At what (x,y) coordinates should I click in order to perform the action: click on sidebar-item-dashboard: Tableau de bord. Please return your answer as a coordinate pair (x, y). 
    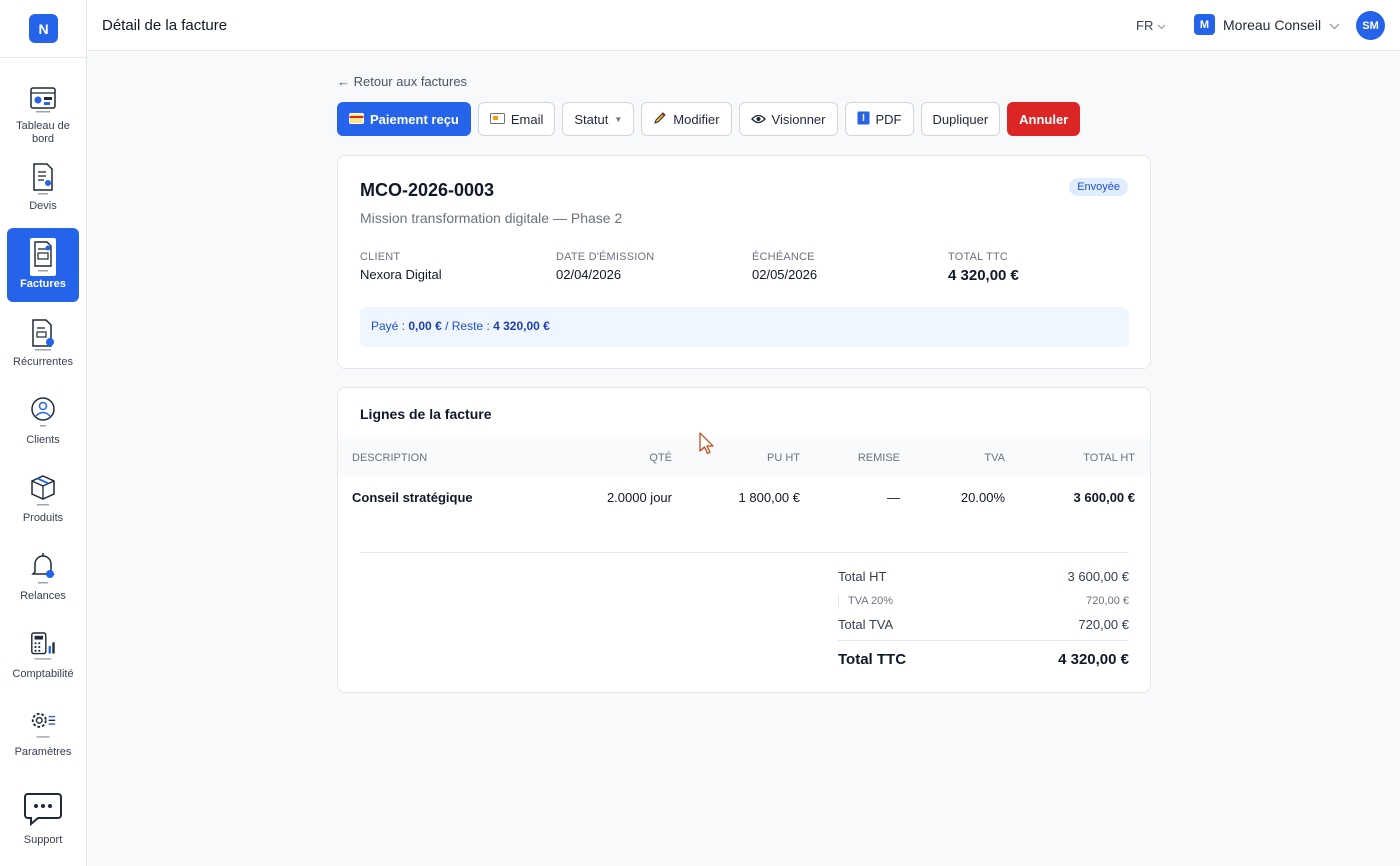
    Looking at the image, I should click on (43, 109).